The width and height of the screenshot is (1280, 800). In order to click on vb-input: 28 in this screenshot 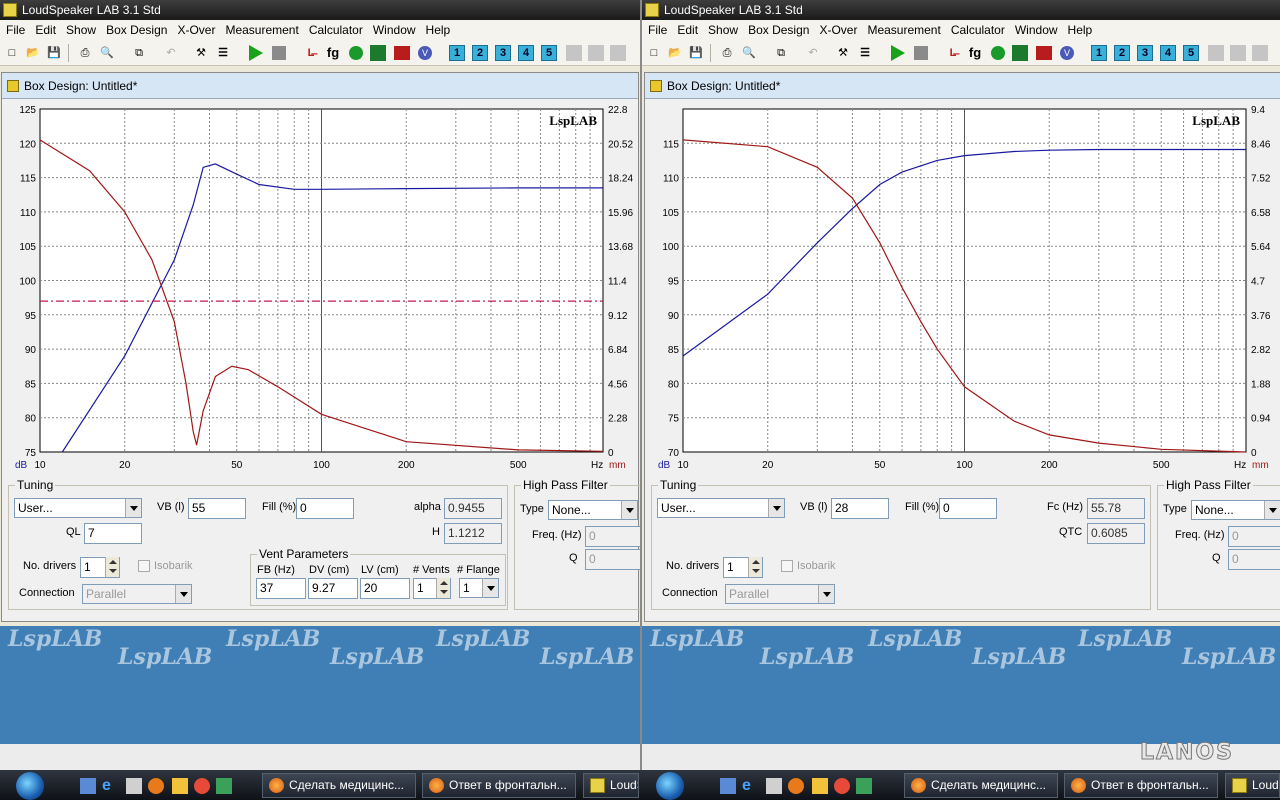, I will do `click(860, 508)`.